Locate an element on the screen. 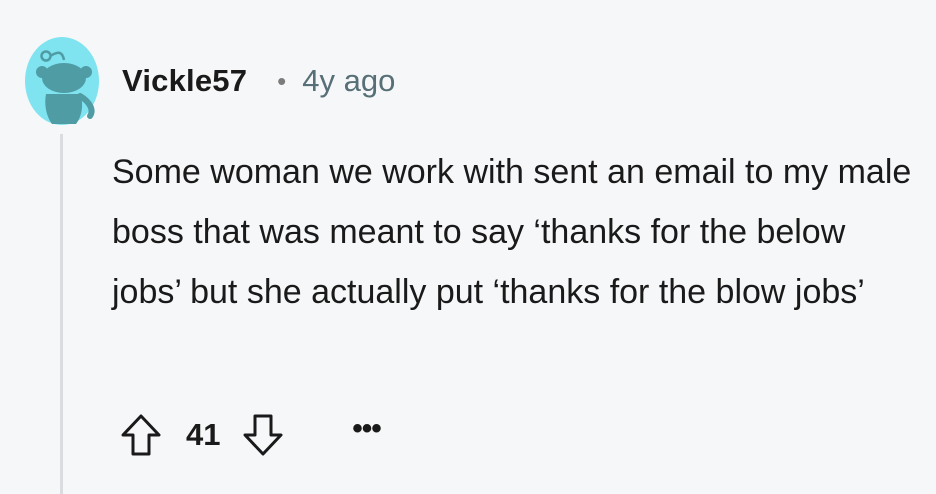  downvote-button is located at coordinates (263, 435).